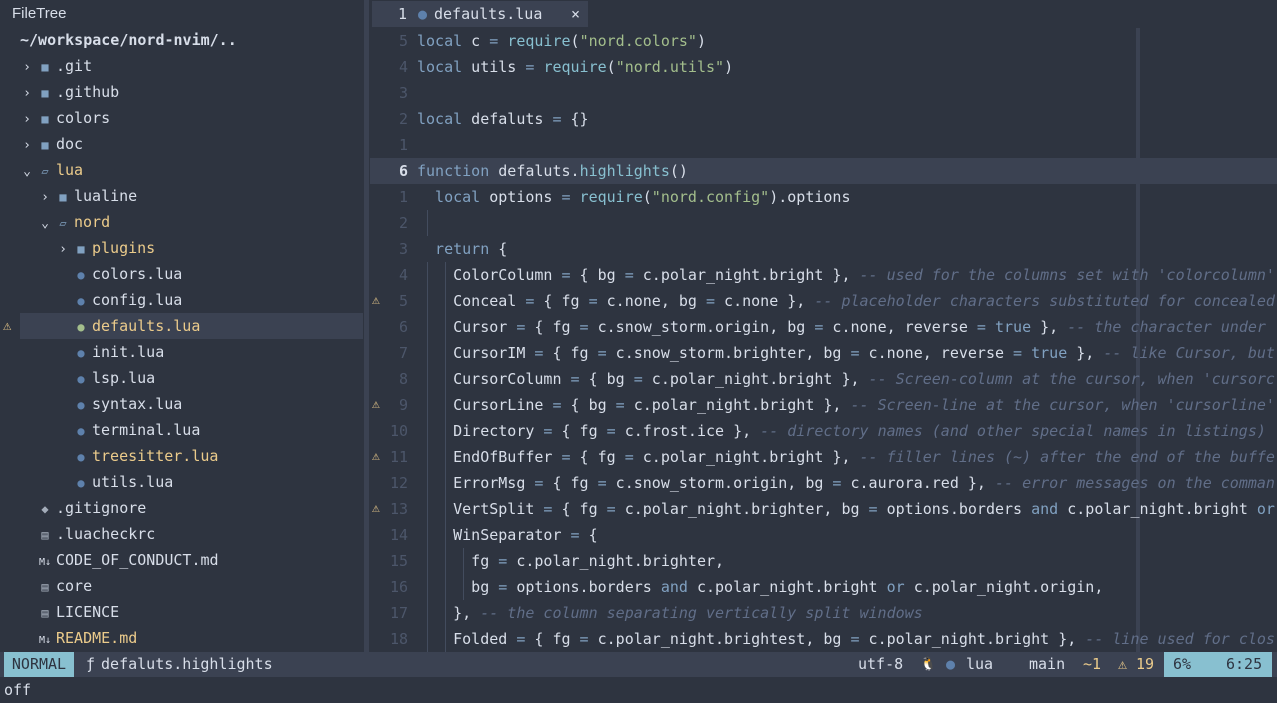 The image size is (1277, 703). Describe the element at coordinates (17, 690) in the screenshot. I see `command-line: off` at that location.